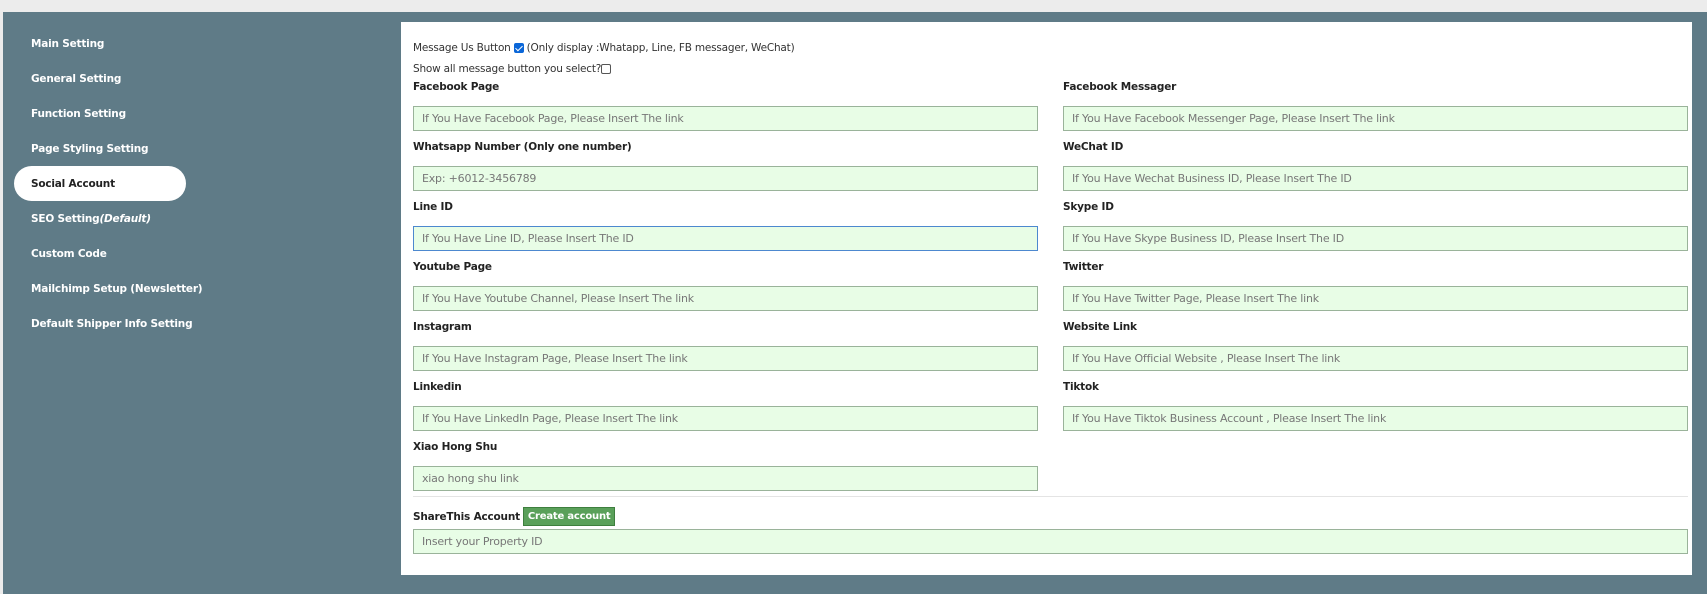  I want to click on linkedin-label: Linkedin, so click(437, 387).